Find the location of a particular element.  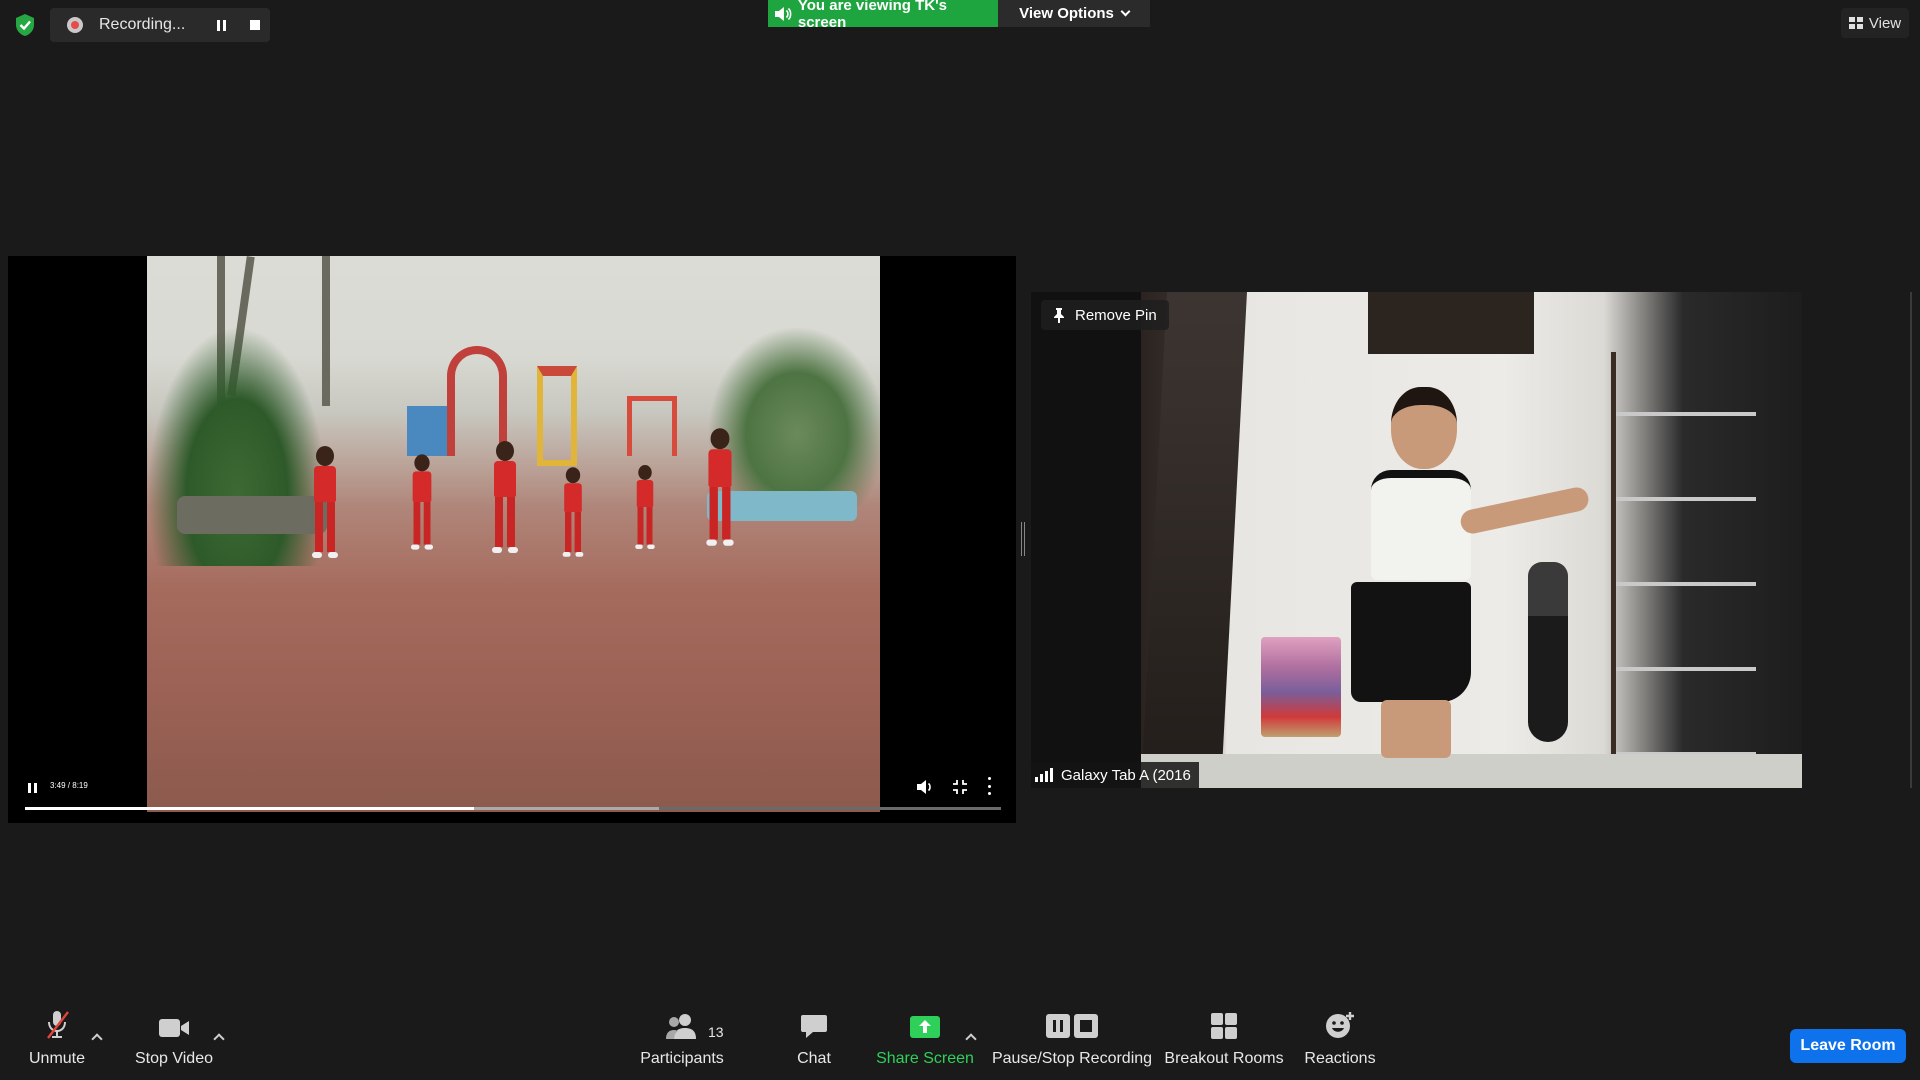

player-progress-fill is located at coordinates (249, 808).